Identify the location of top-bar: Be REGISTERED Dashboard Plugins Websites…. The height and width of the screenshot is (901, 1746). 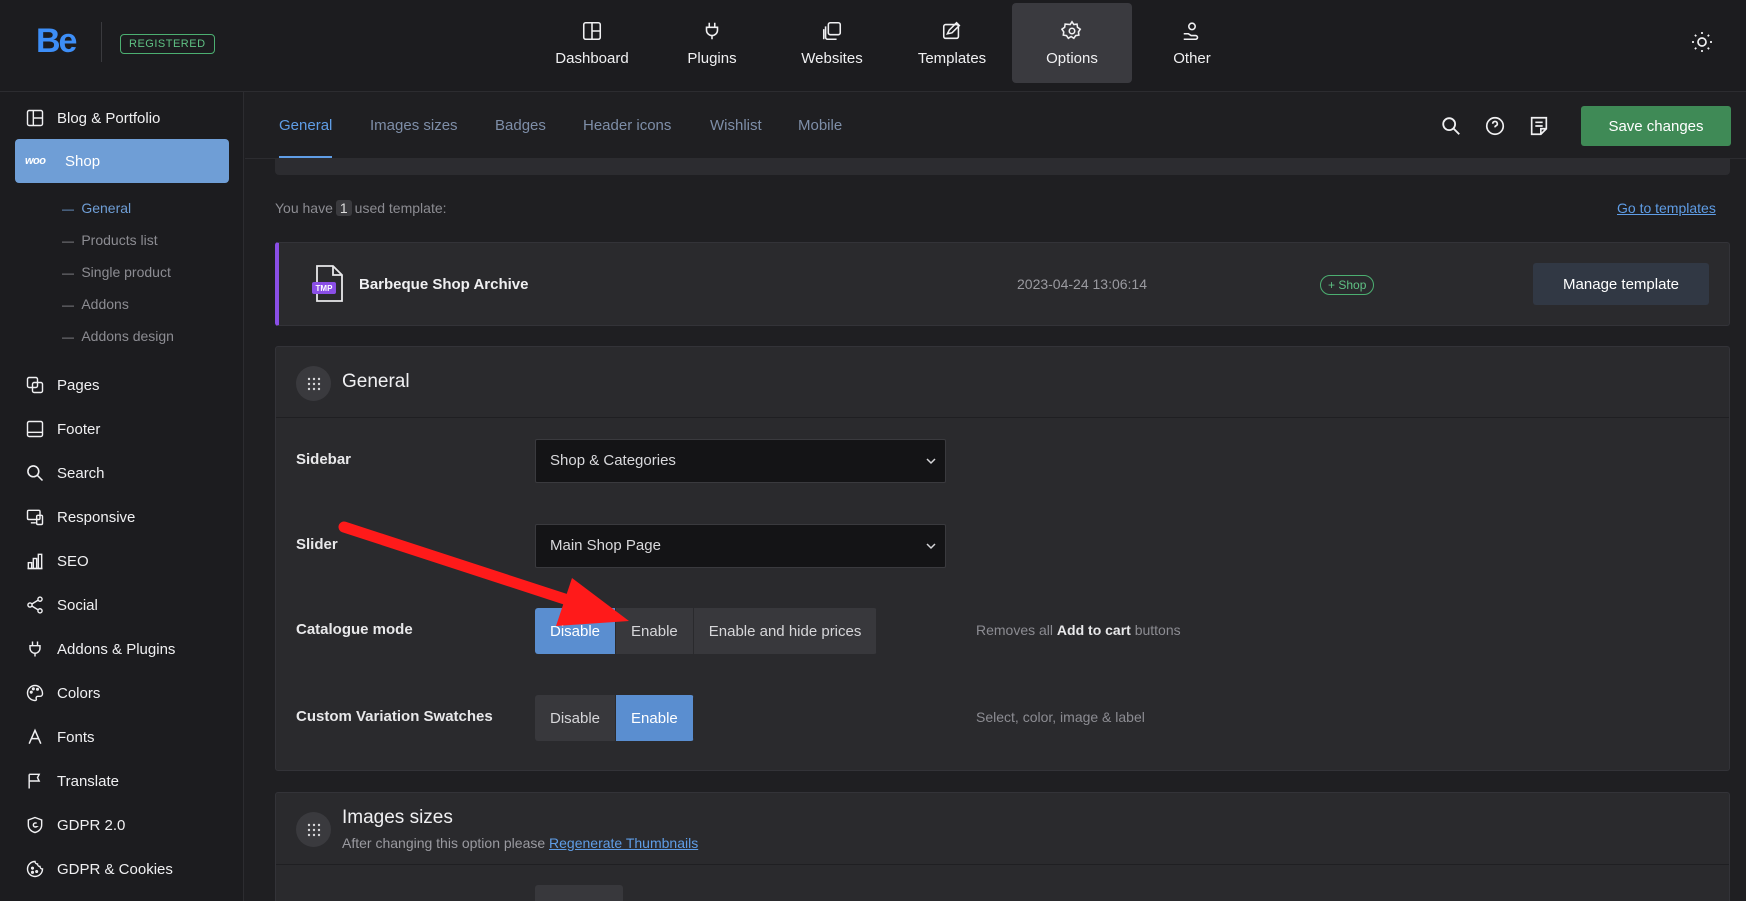
(873, 46).